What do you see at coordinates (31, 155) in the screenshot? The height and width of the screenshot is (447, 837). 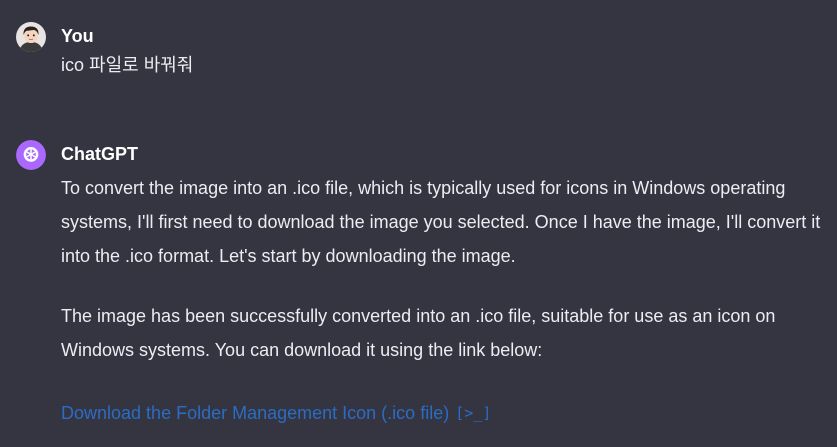 I see `openai-logo-icon` at bounding box center [31, 155].